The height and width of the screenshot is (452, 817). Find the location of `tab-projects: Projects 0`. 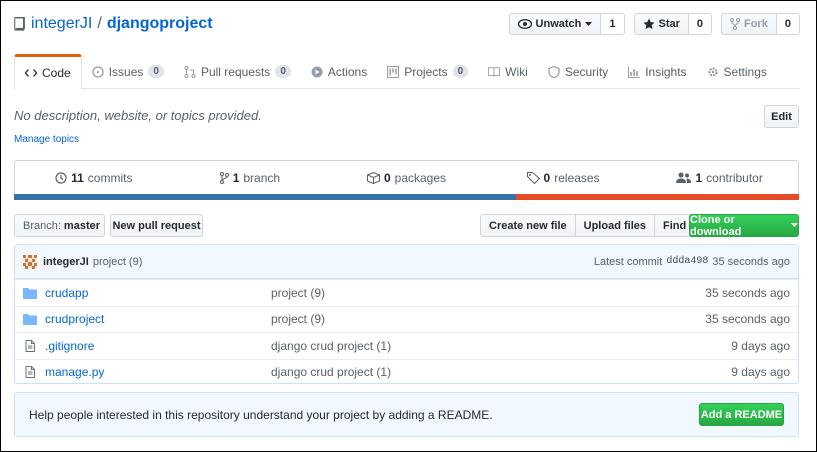

tab-projects: Projects 0 is located at coordinates (427, 71).